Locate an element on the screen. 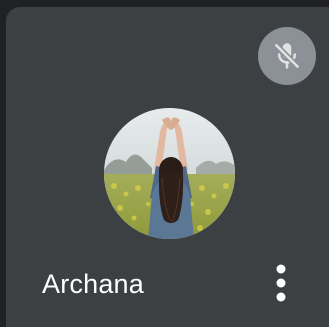 Image resolution: width=329 pixels, height=327 pixels. mic-off-badge is located at coordinates (287, 56).